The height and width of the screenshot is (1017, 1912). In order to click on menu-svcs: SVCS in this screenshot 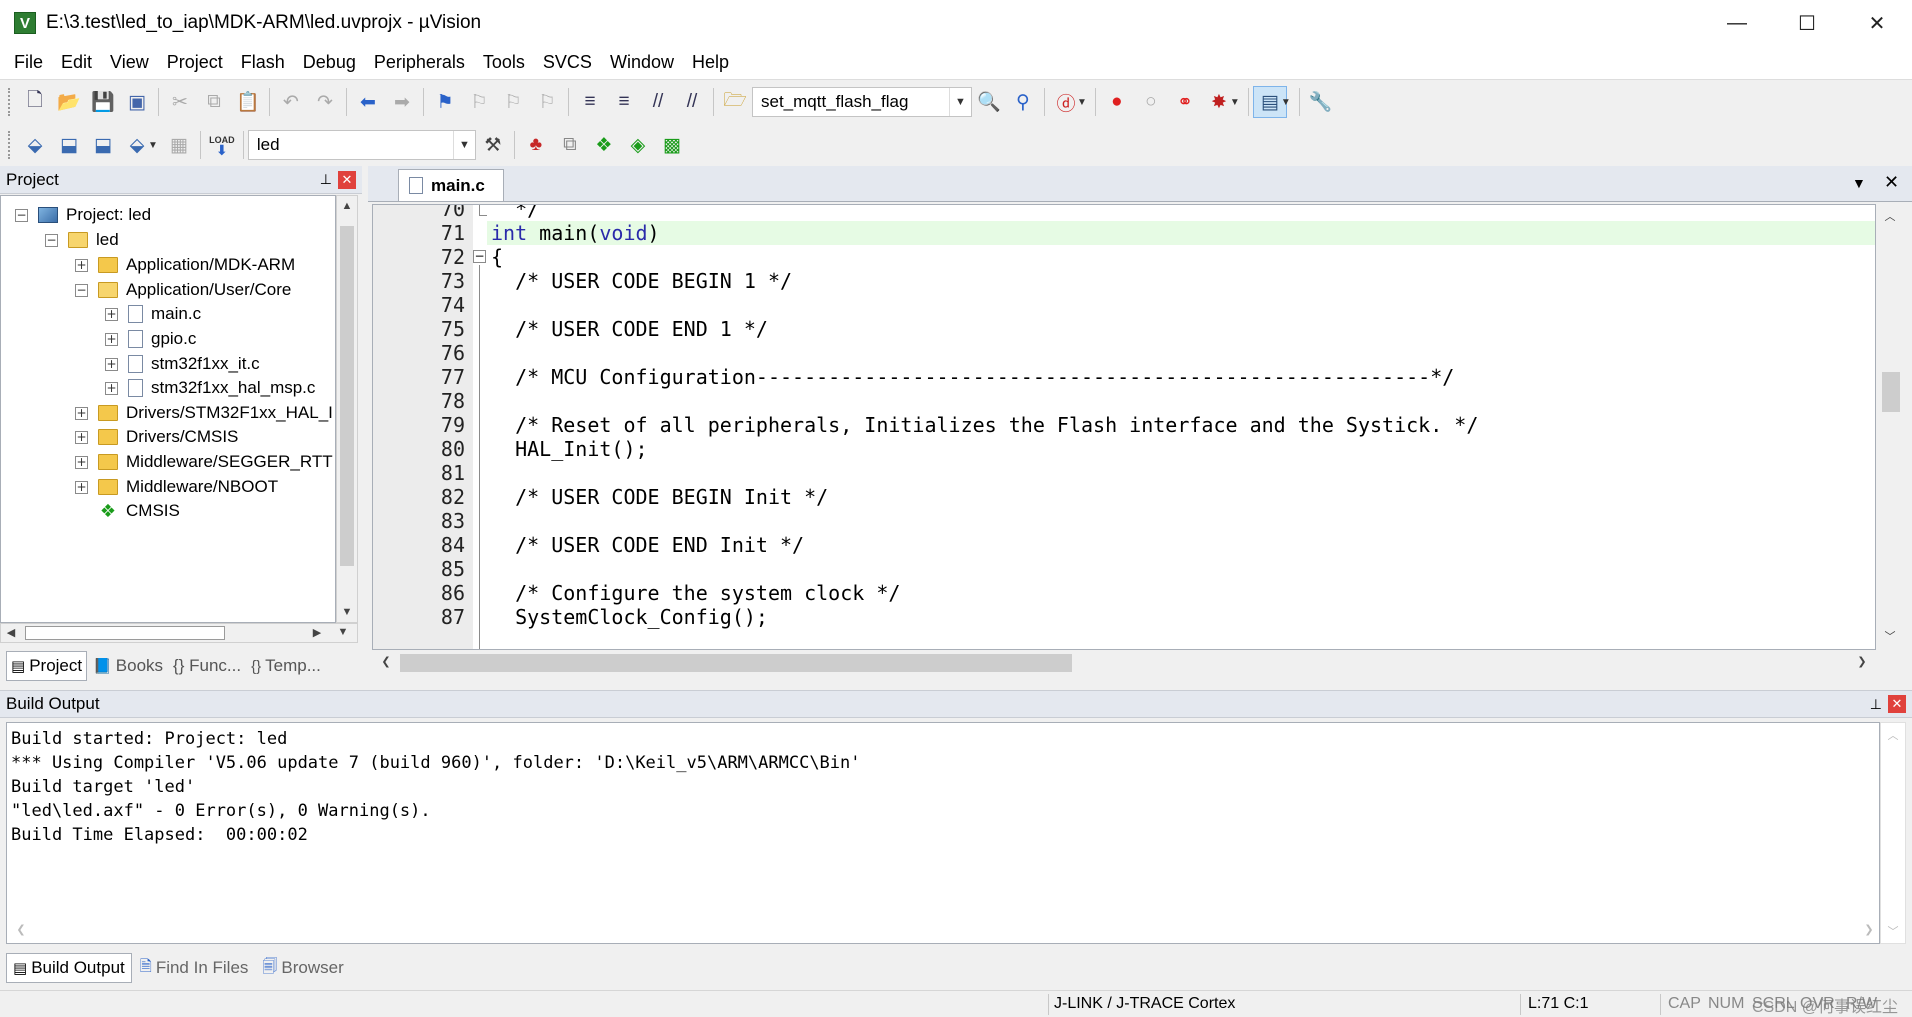, I will do `click(567, 62)`.